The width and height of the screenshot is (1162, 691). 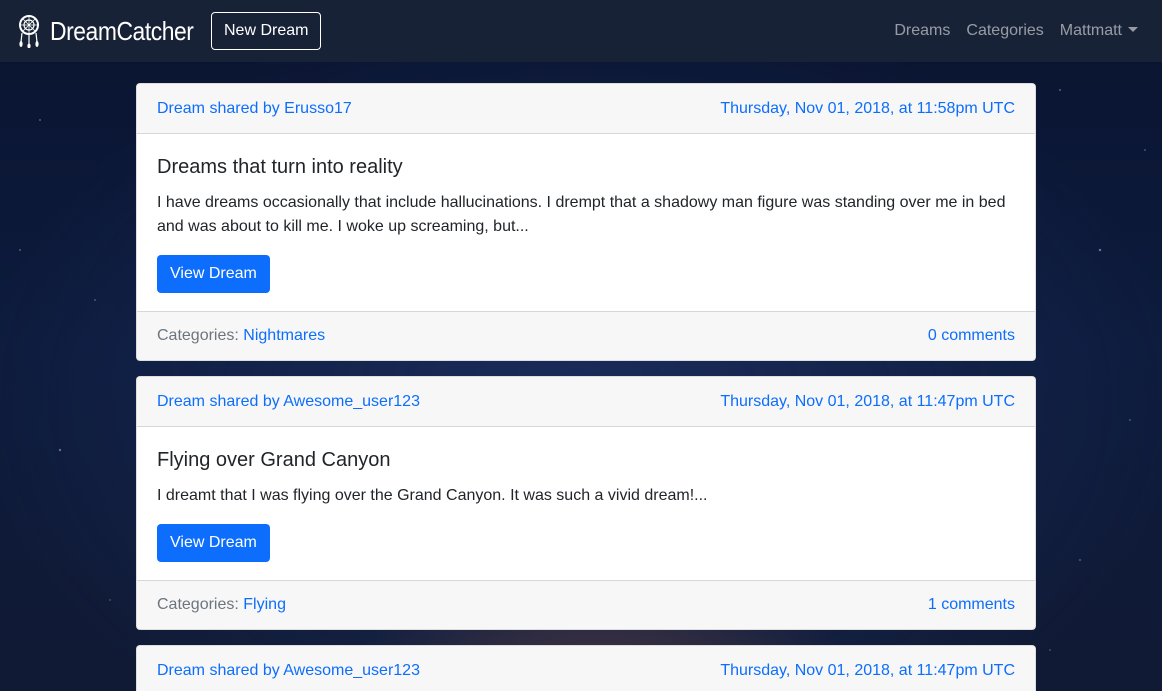 What do you see at coordinates (284, 335) in the screenshot?
I see `category-link: Nightmares` at bounding box center [284, 335].